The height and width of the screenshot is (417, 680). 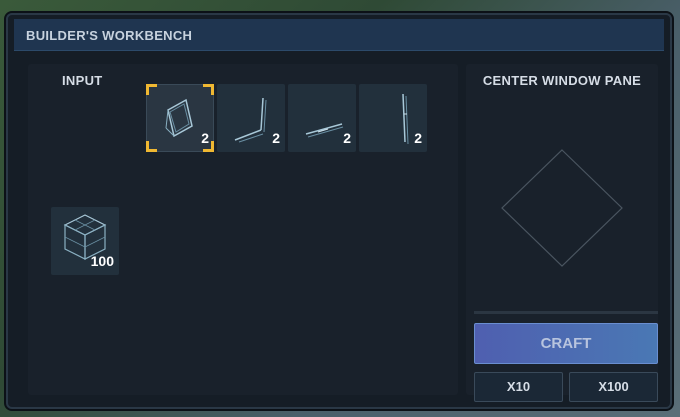 What do you see at coordinates (562, 80) in the screenshot?
I see `preview-title: CENTER WINDOW PANE` at bounding box center [562, 80].